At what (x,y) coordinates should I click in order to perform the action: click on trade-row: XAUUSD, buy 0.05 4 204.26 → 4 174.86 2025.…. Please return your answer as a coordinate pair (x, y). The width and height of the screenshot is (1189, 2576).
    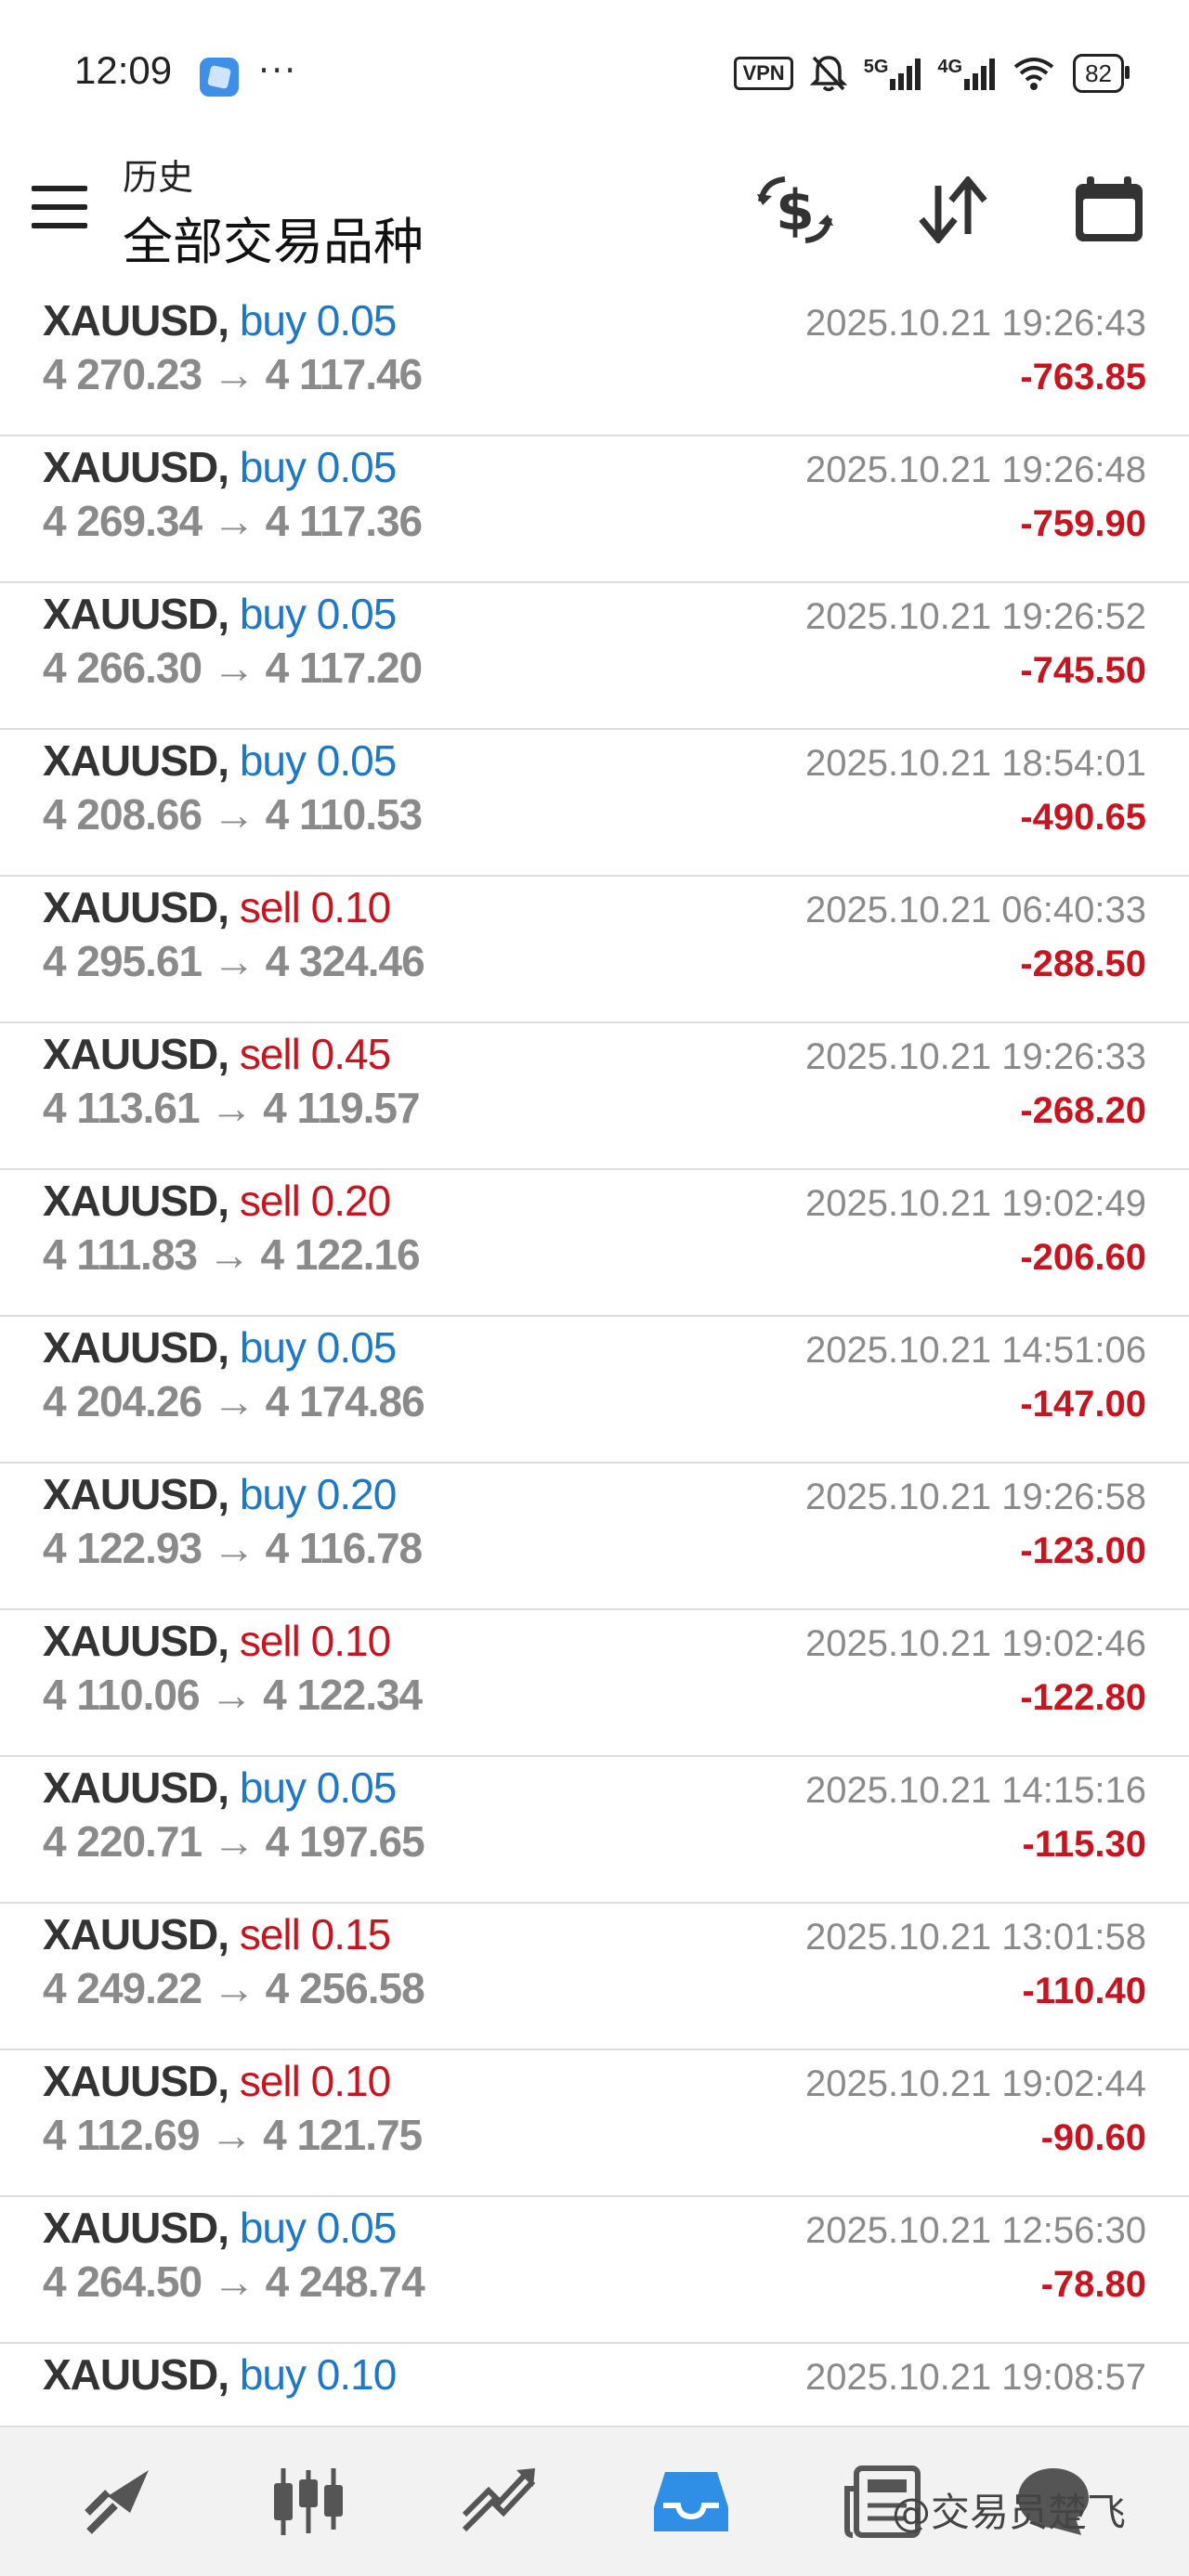
    Looking at the image, I should click on (594, 1390).